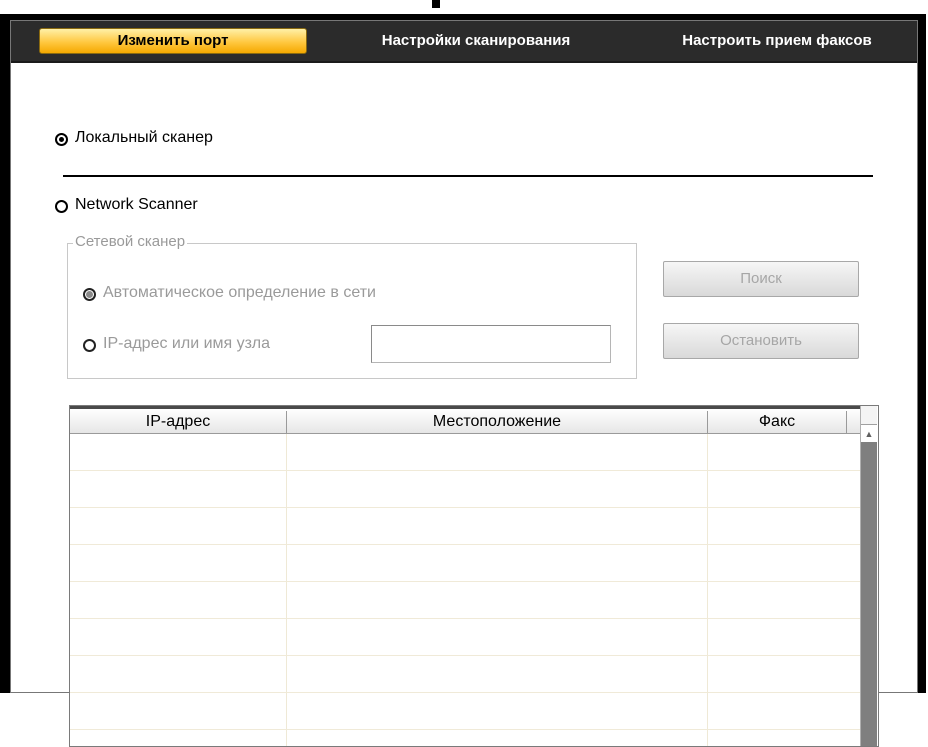  What do you see at coordinates (869, 594) in the screenshot?
I see `scrollbar-track` at bounding box center [869, 594].